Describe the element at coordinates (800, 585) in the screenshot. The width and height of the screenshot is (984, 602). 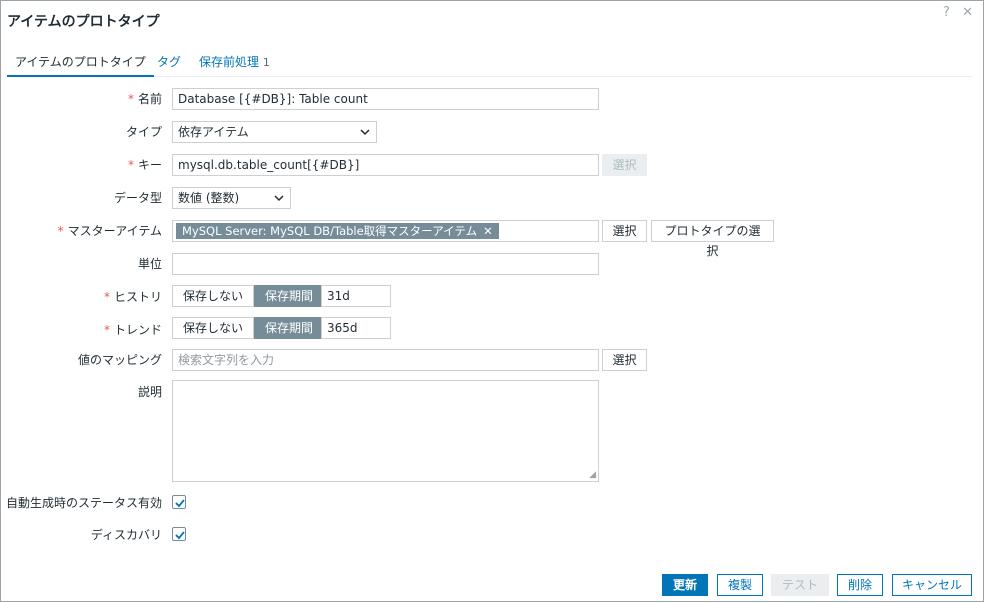
I see `test-button: テスト` at that location.